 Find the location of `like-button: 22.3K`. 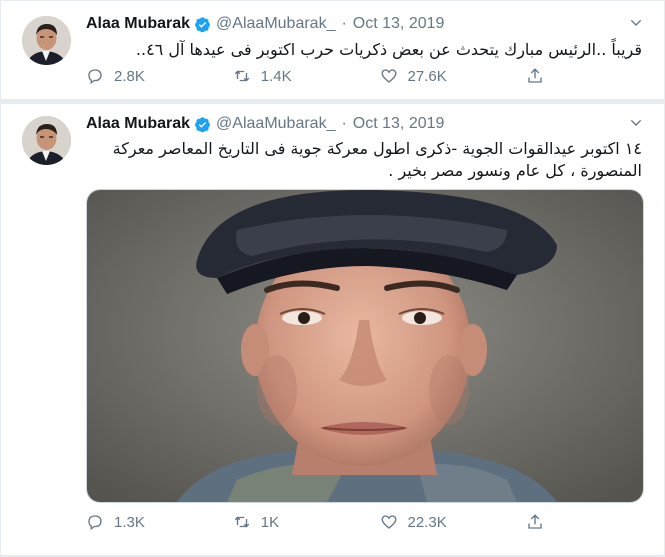

like-button: 22.3K is located at coordinates (453, 522).